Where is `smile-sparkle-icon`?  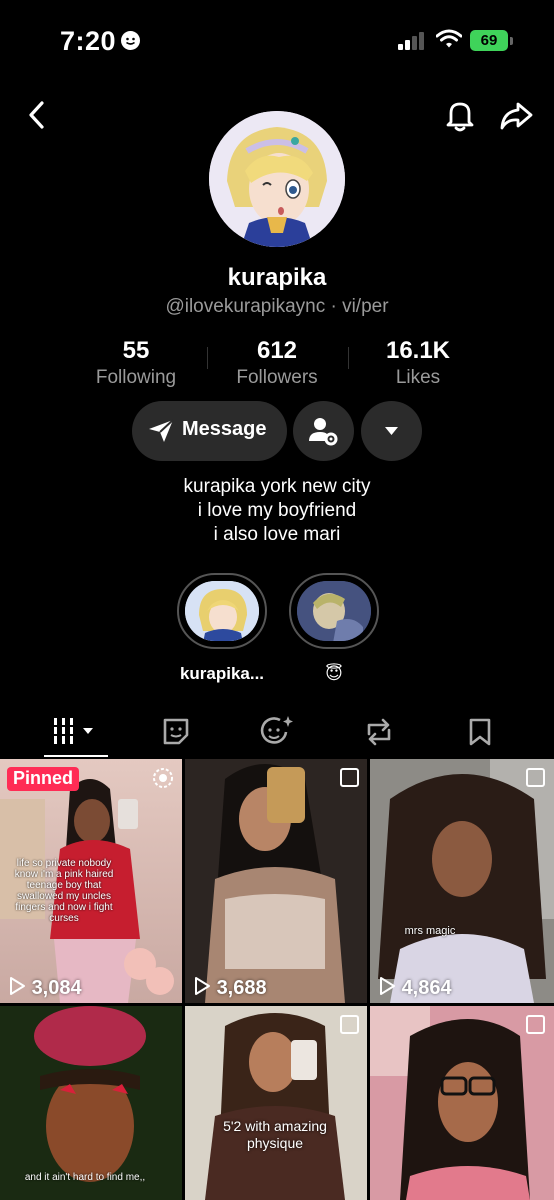 smile-sparkle-icon is located at coordinates (276, 730).